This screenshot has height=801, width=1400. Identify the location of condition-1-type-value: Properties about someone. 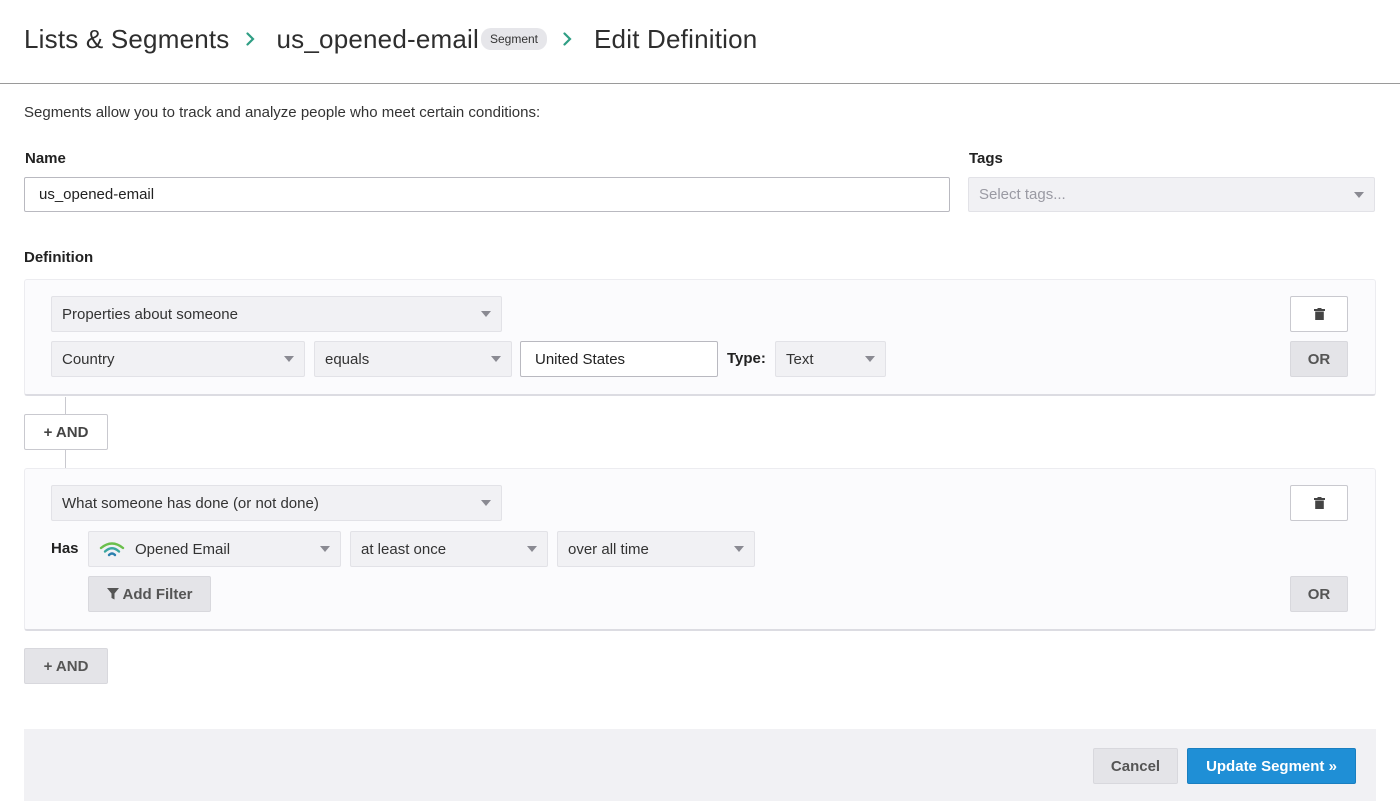
(150, 314).